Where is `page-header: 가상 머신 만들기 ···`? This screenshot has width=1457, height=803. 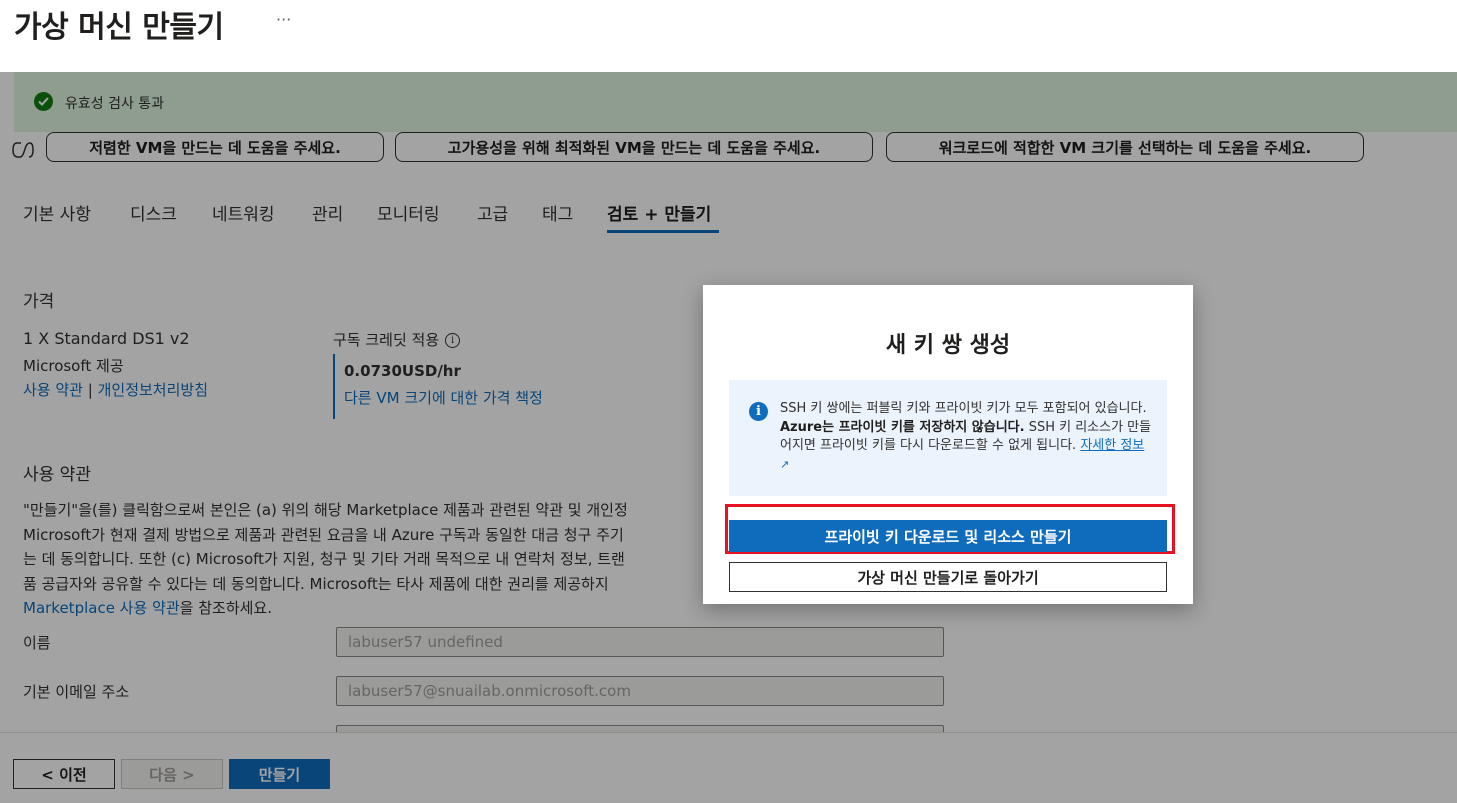
page-header: 가상 머신 만들기 ··· is located at coordinates (728, 36).